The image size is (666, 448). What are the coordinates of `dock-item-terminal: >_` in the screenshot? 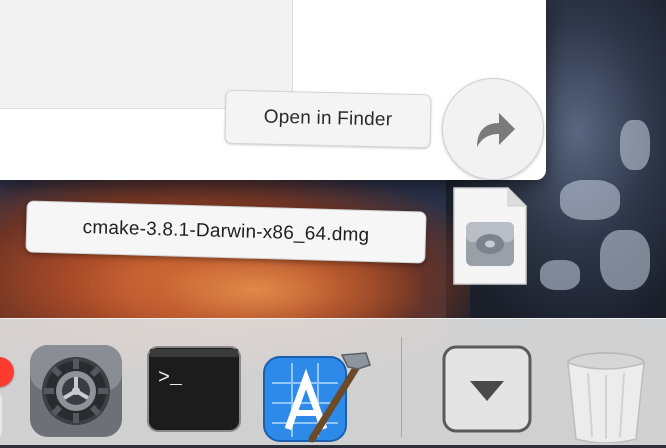 It's located at (194, 391).